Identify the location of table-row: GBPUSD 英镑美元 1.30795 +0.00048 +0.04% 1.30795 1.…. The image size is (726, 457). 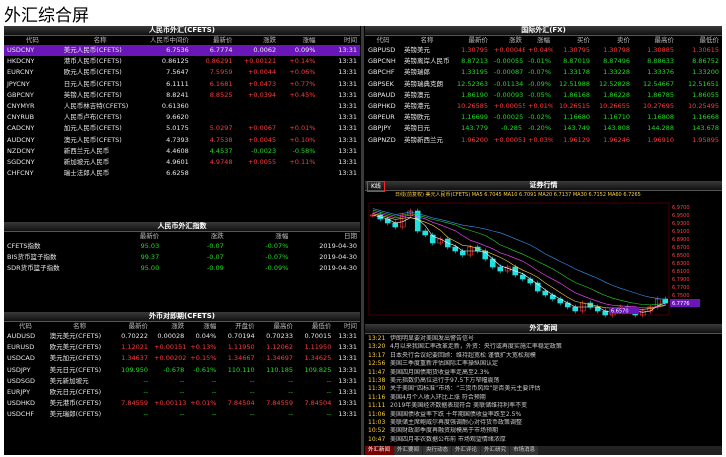
(543, 50).